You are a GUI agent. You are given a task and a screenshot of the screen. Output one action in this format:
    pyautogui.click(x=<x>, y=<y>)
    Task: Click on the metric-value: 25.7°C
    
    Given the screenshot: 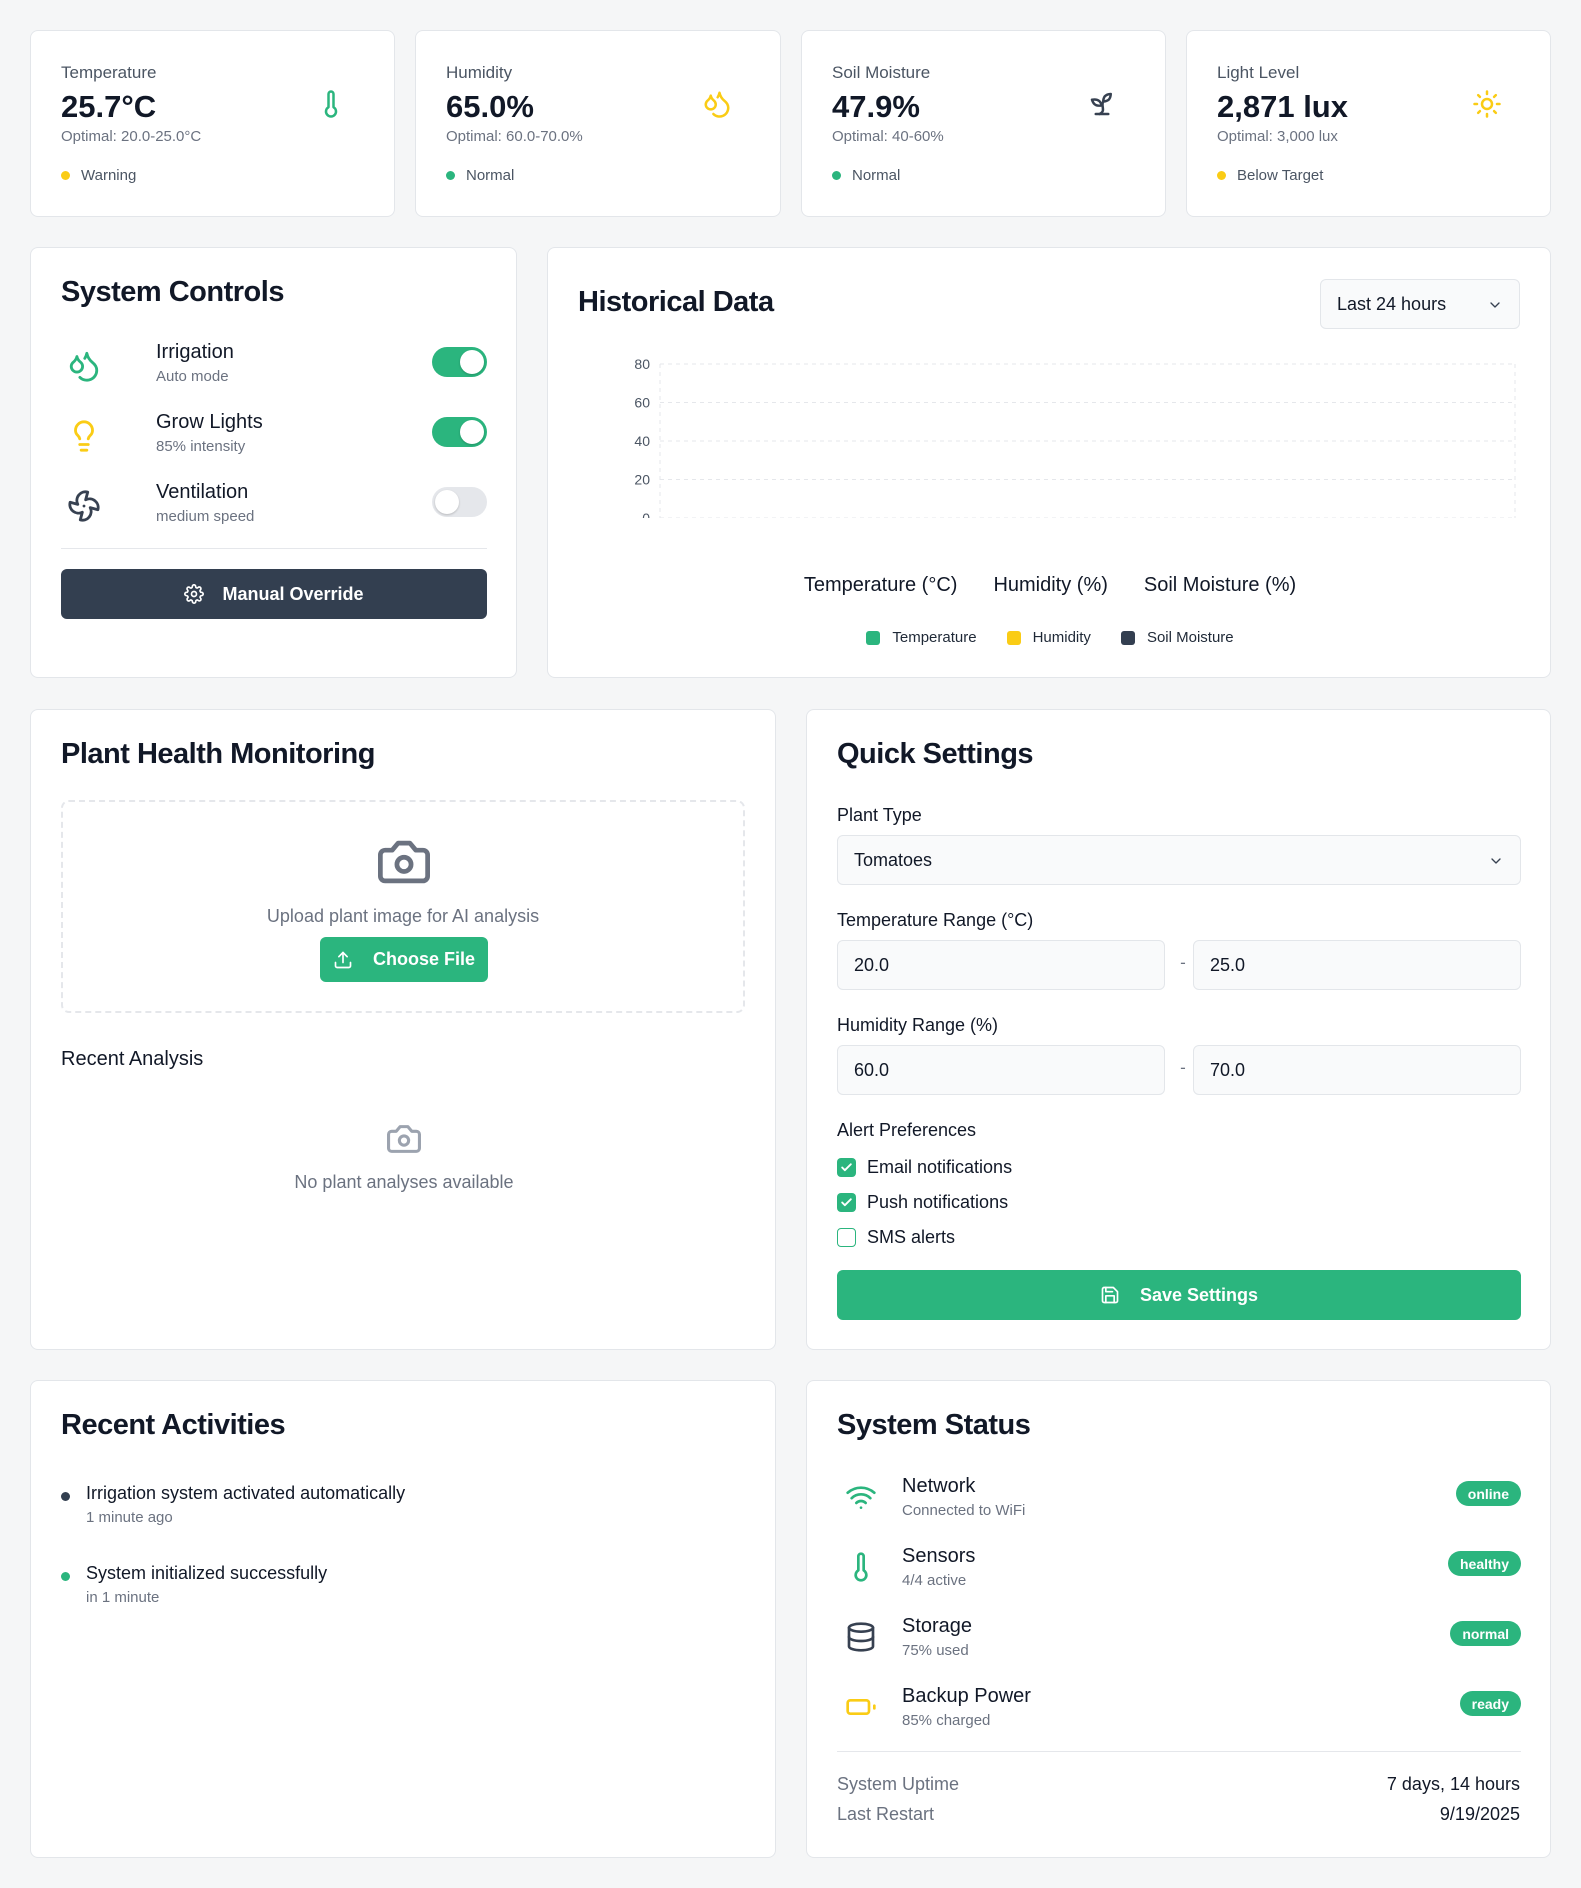 What is the action you would take?
    pyautogui.click(x=109, y=106)
    